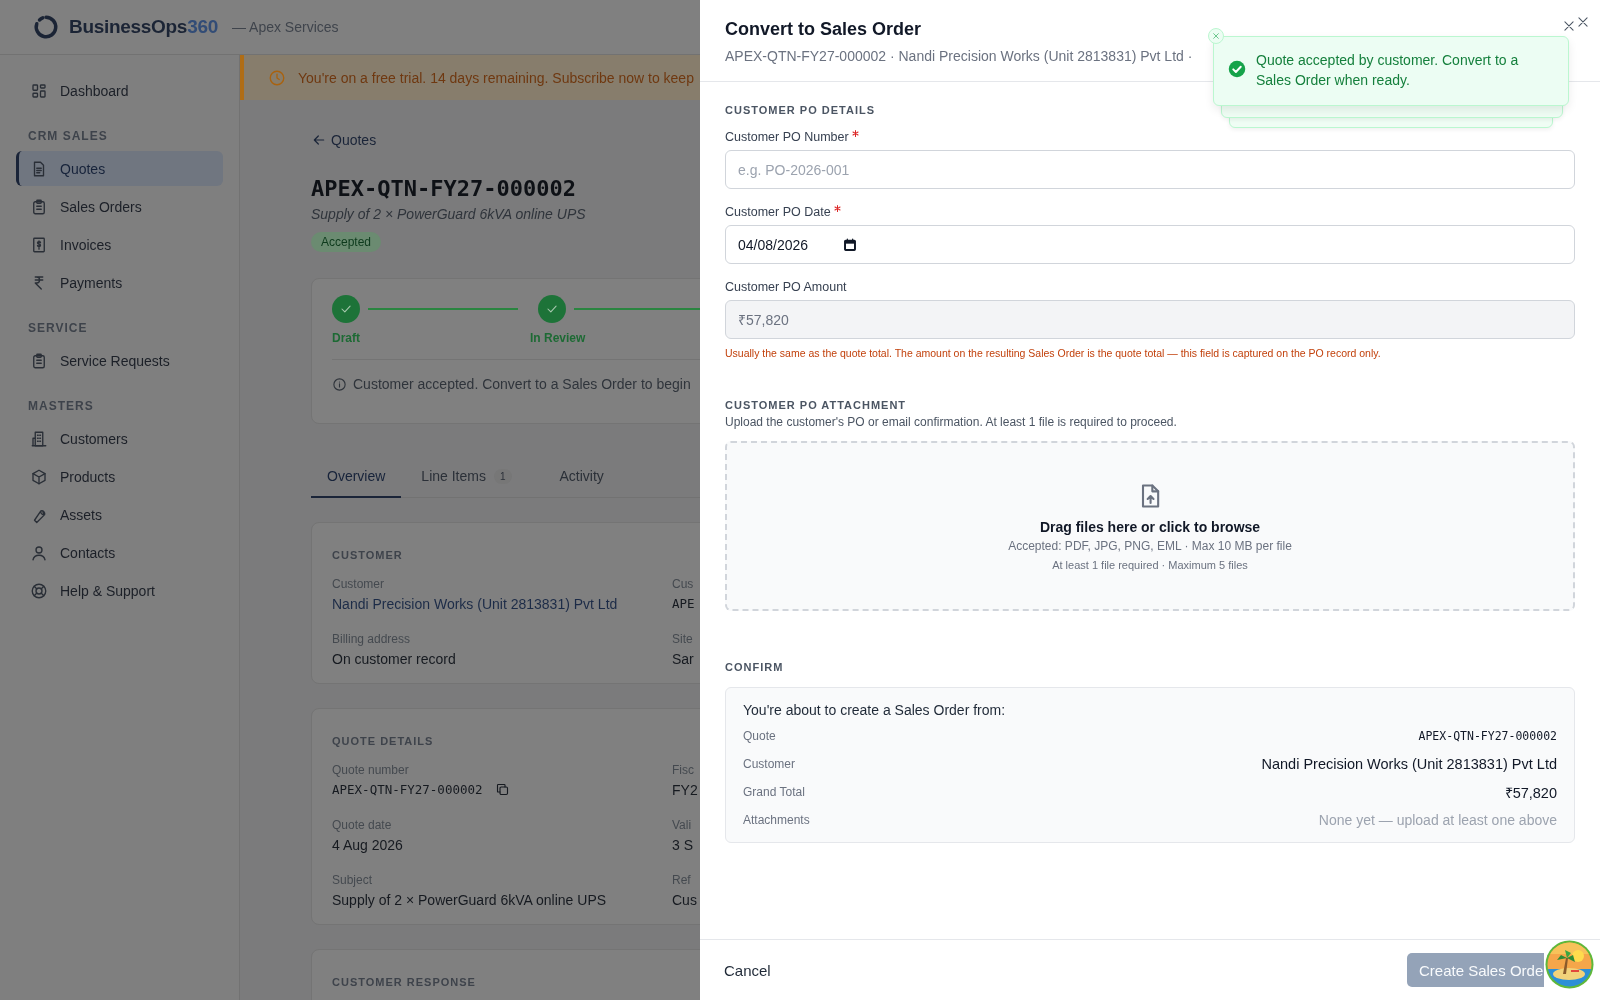  Describe the element at coordinates (339, 384) in the screenshot. I see `info-icon` at that location.